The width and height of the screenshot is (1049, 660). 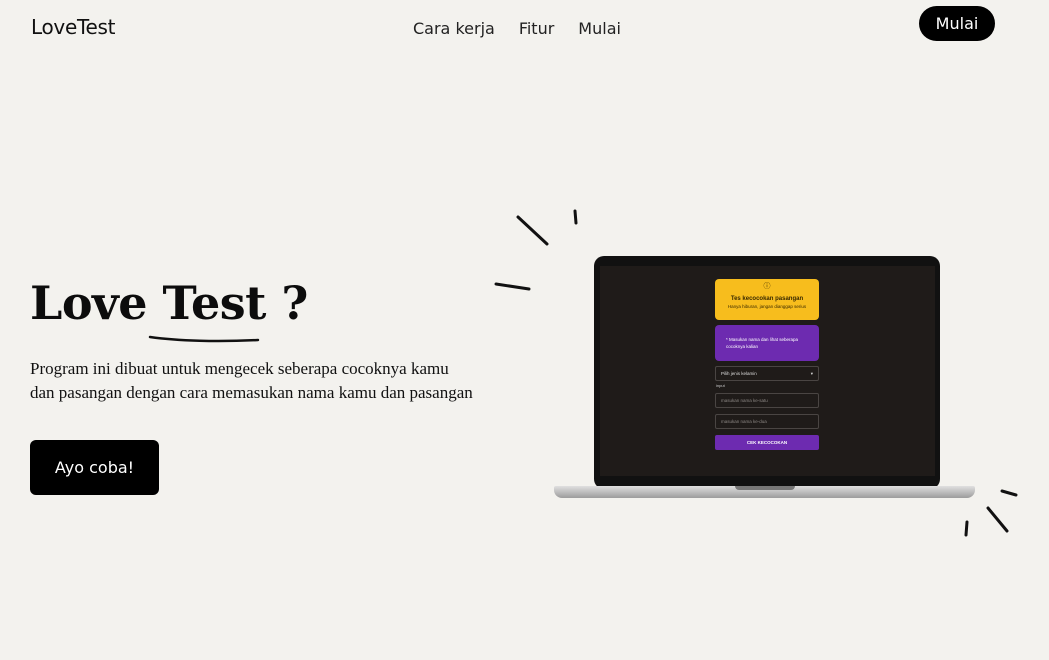 I want to click on nav-fitur: Fitur, so click(x=536, y=28).